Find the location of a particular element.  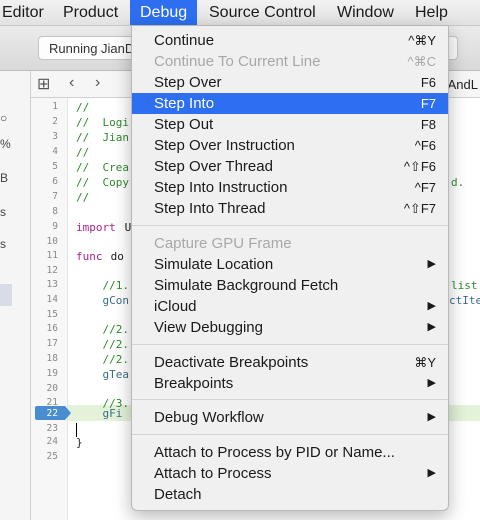

code-line-tail: d. is located at coordinates (458, 182).